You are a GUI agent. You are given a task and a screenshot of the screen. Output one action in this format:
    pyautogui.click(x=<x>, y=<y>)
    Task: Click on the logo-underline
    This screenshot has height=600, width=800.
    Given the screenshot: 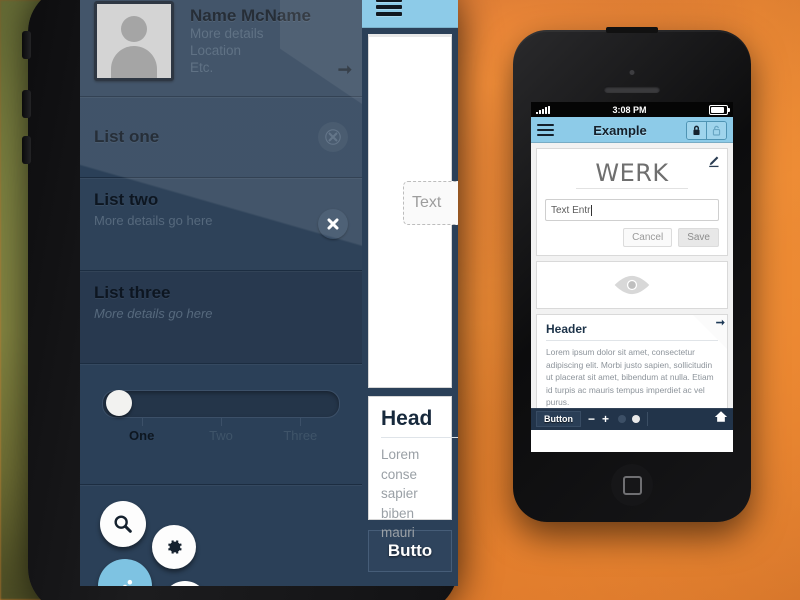 What is the action you would take?
    pyautogui.click(x=632, y=188)
    